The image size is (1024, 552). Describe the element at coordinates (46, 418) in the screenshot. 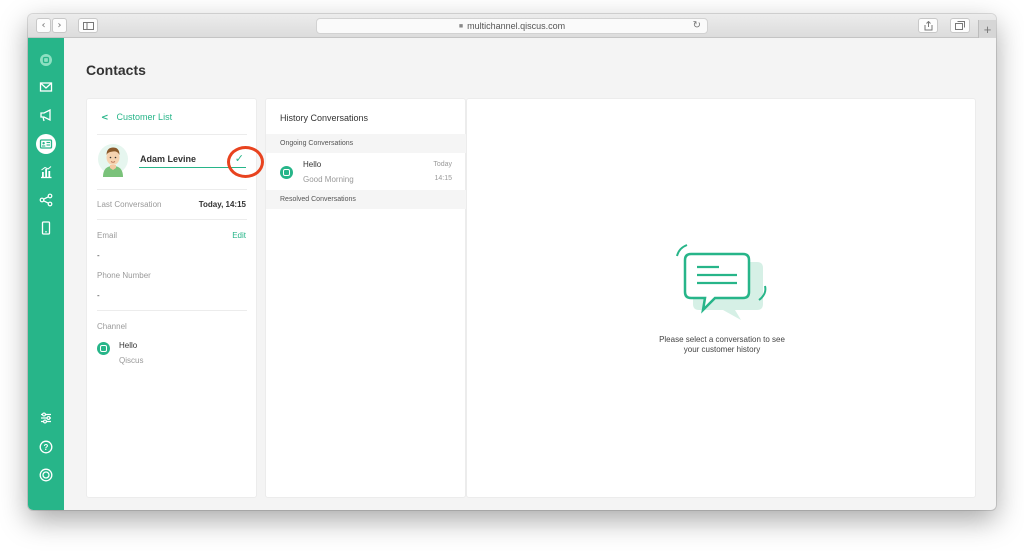

I see `settings-sliders-icon` at that location.